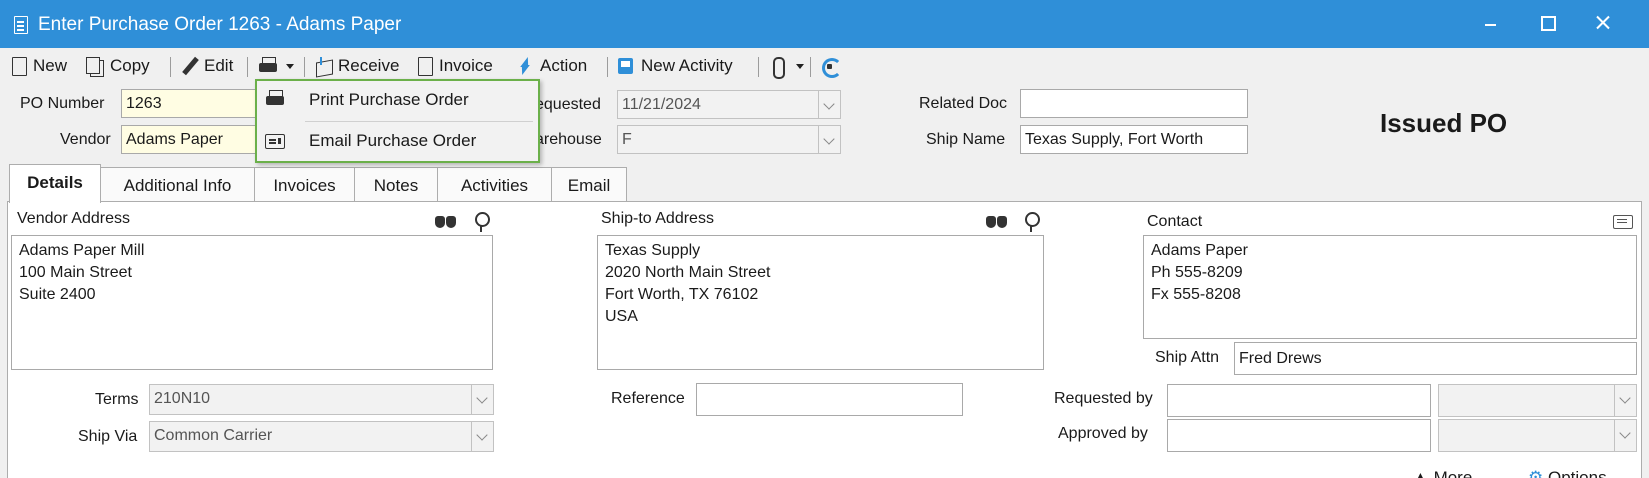 This screenshot has width=1649, height=478. I want to click on requested-date-label: equested, so click(568, 104).